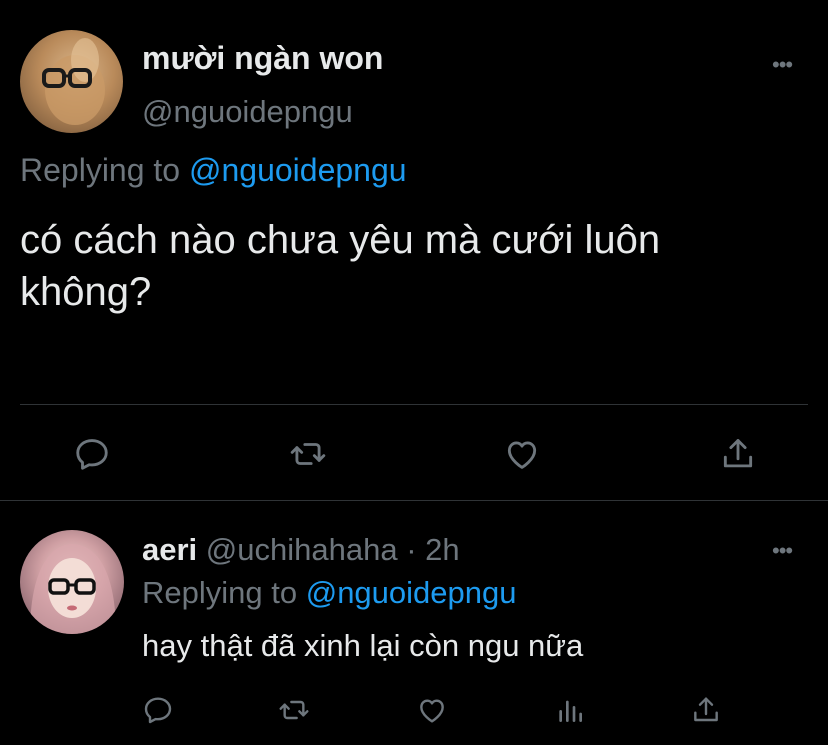  I want to click on reply-header: aeri @uchihahaha · 2h, so click(301, 550).